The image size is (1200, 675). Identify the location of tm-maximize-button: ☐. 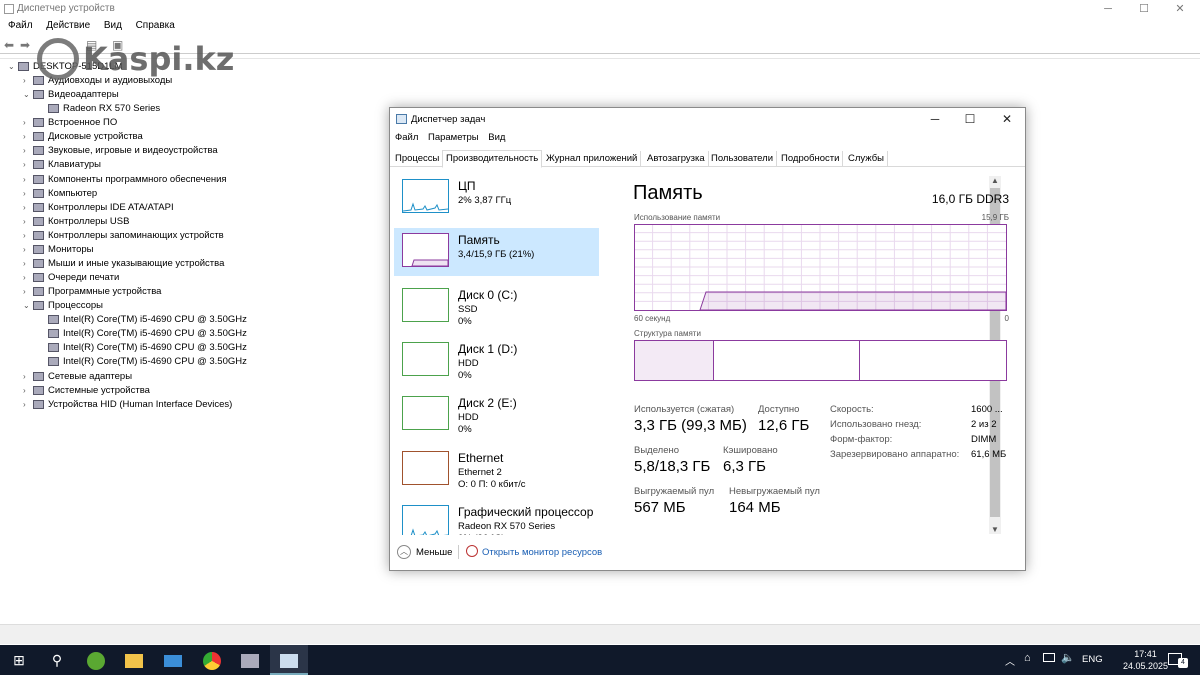
(970, 119).